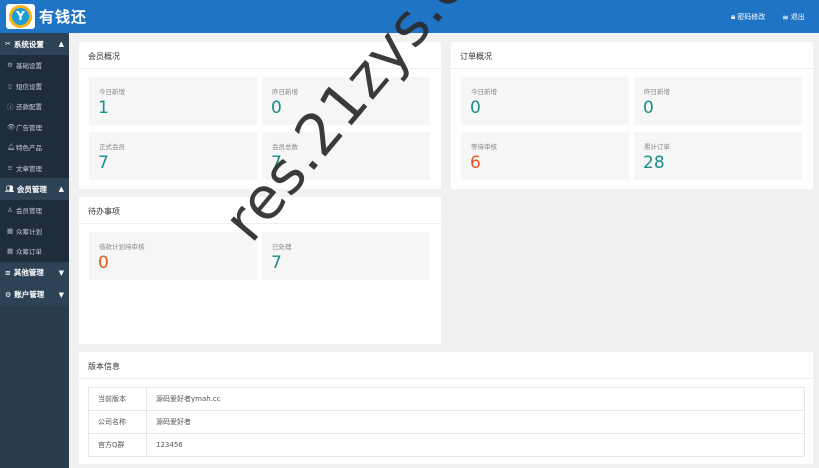 The image size is (819, 468). What do you see at coordinates (260, 115) in the screenshot?
I see `member-overview-panel: 会员概况 今日新增 1 昨日新增 0 正式会员 7 会员总数 7` at bounding box center [260, 115].